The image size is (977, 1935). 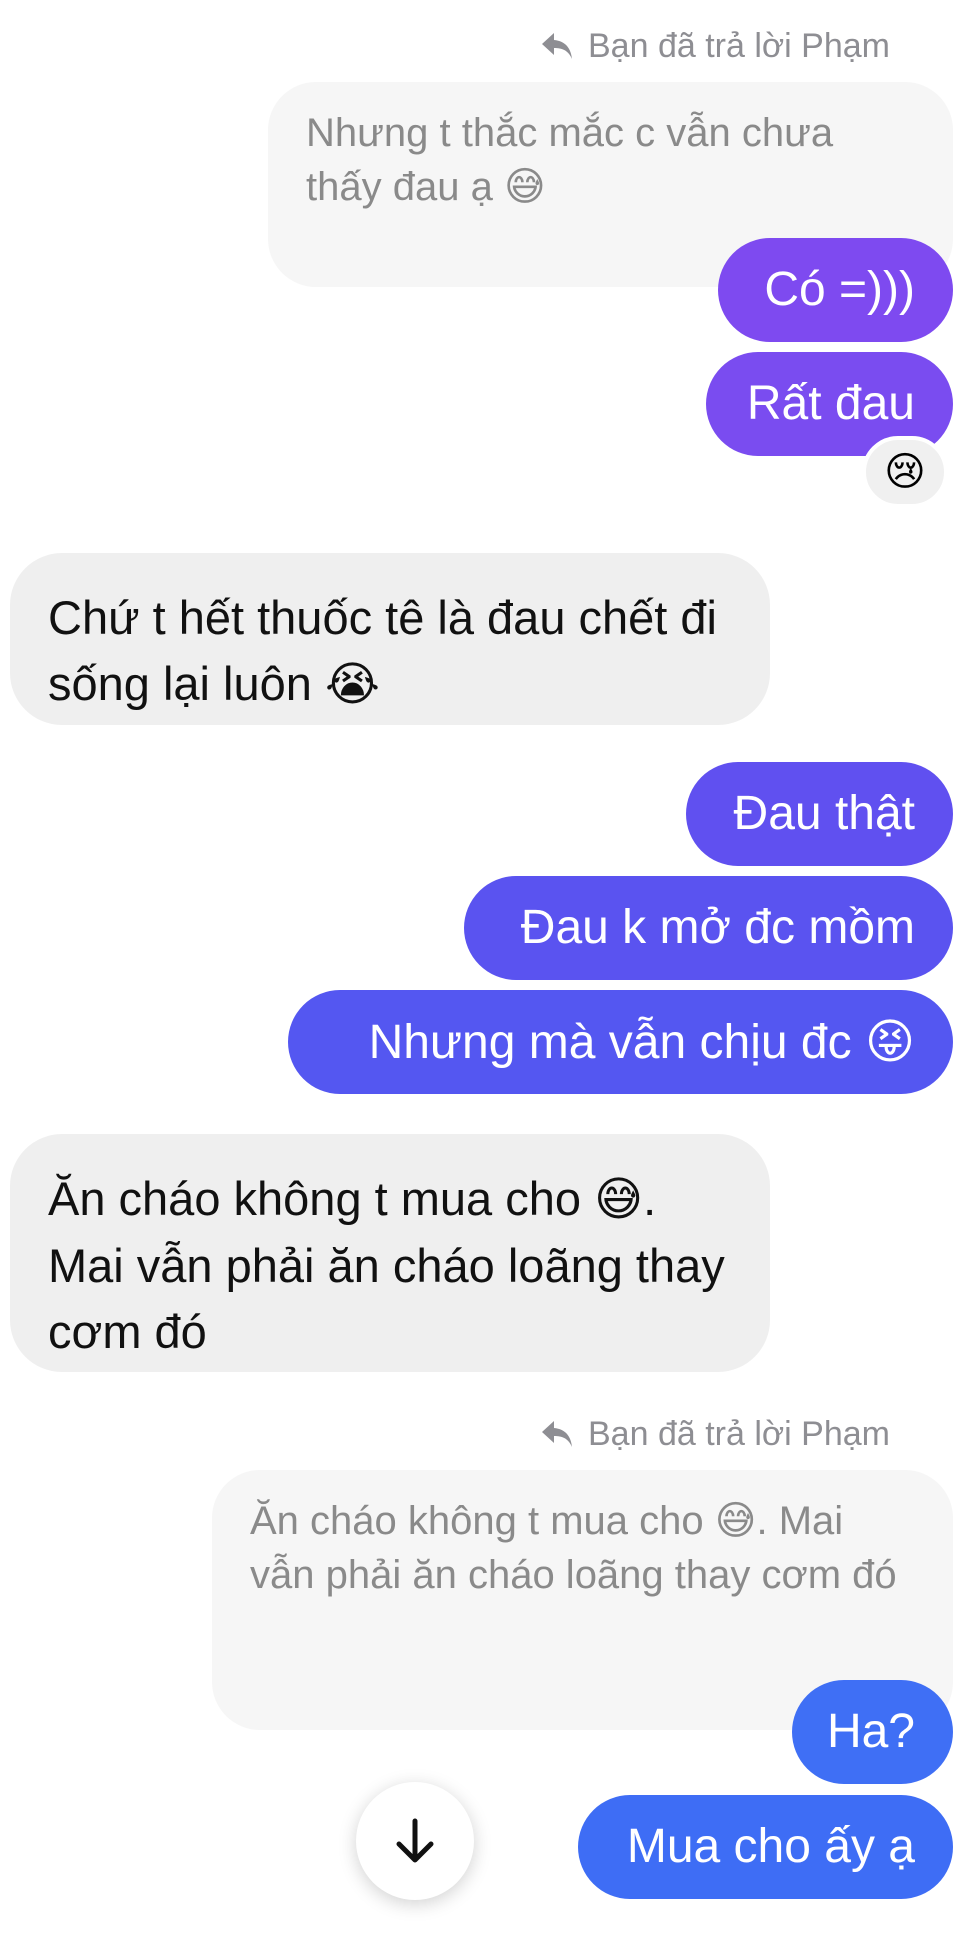 I want to click on outgoing-message: Nhưng mà vẫn chịu đc 😝, so click(x=620, y=1042).